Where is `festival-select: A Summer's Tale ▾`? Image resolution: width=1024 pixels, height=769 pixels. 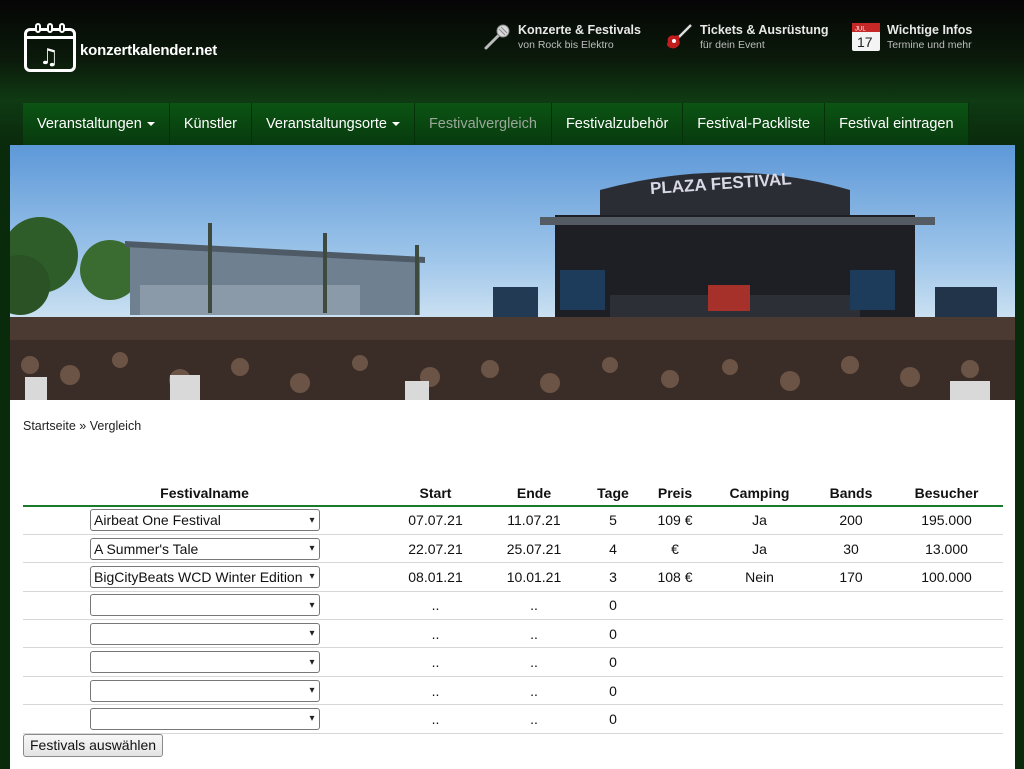 festival-select: A Summer's Tale ▾ is located at coordinates (205, 548).